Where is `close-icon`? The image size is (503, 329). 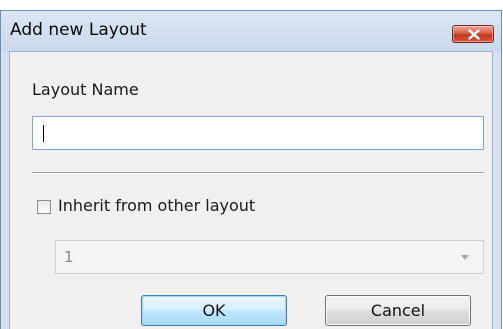
close-icon is located at coordinates (474, 34).